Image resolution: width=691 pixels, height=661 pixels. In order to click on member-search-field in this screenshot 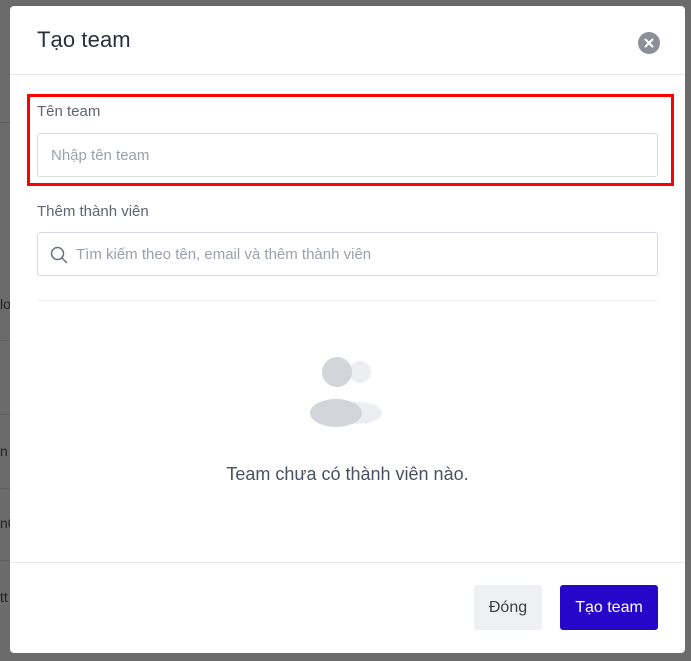, I will do `click(347, 254)`.